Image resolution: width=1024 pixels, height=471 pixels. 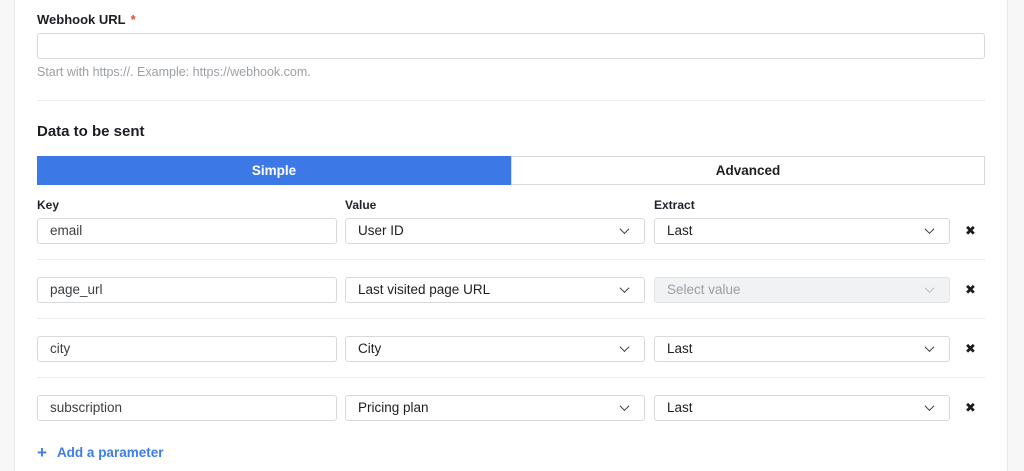 I want to click on plus-icon: +, so click(x=42, y=452).